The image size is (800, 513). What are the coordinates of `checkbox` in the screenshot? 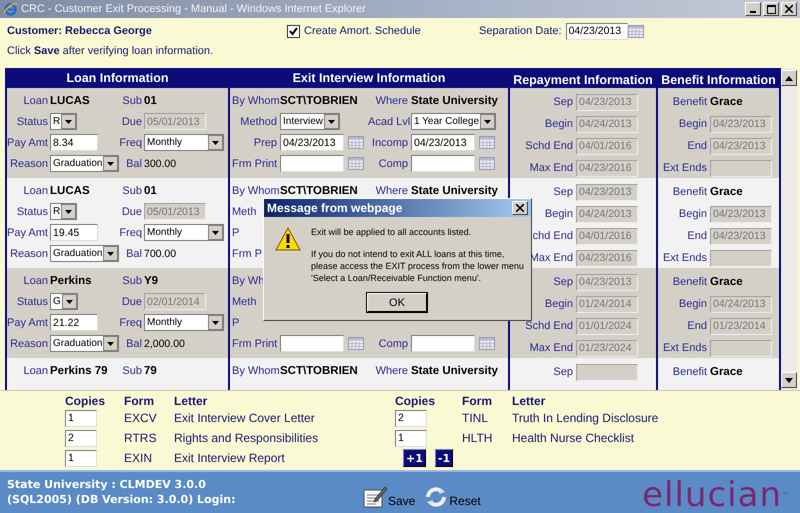 It's located at (293, 31).